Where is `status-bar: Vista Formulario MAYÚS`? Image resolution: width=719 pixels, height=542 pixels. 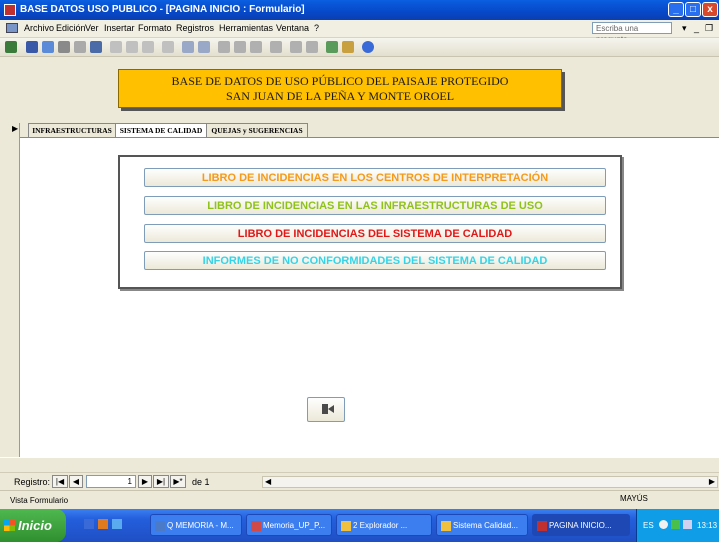 status-bar: Vista Formulario MAYÚS is located at coordinates (359, 499).